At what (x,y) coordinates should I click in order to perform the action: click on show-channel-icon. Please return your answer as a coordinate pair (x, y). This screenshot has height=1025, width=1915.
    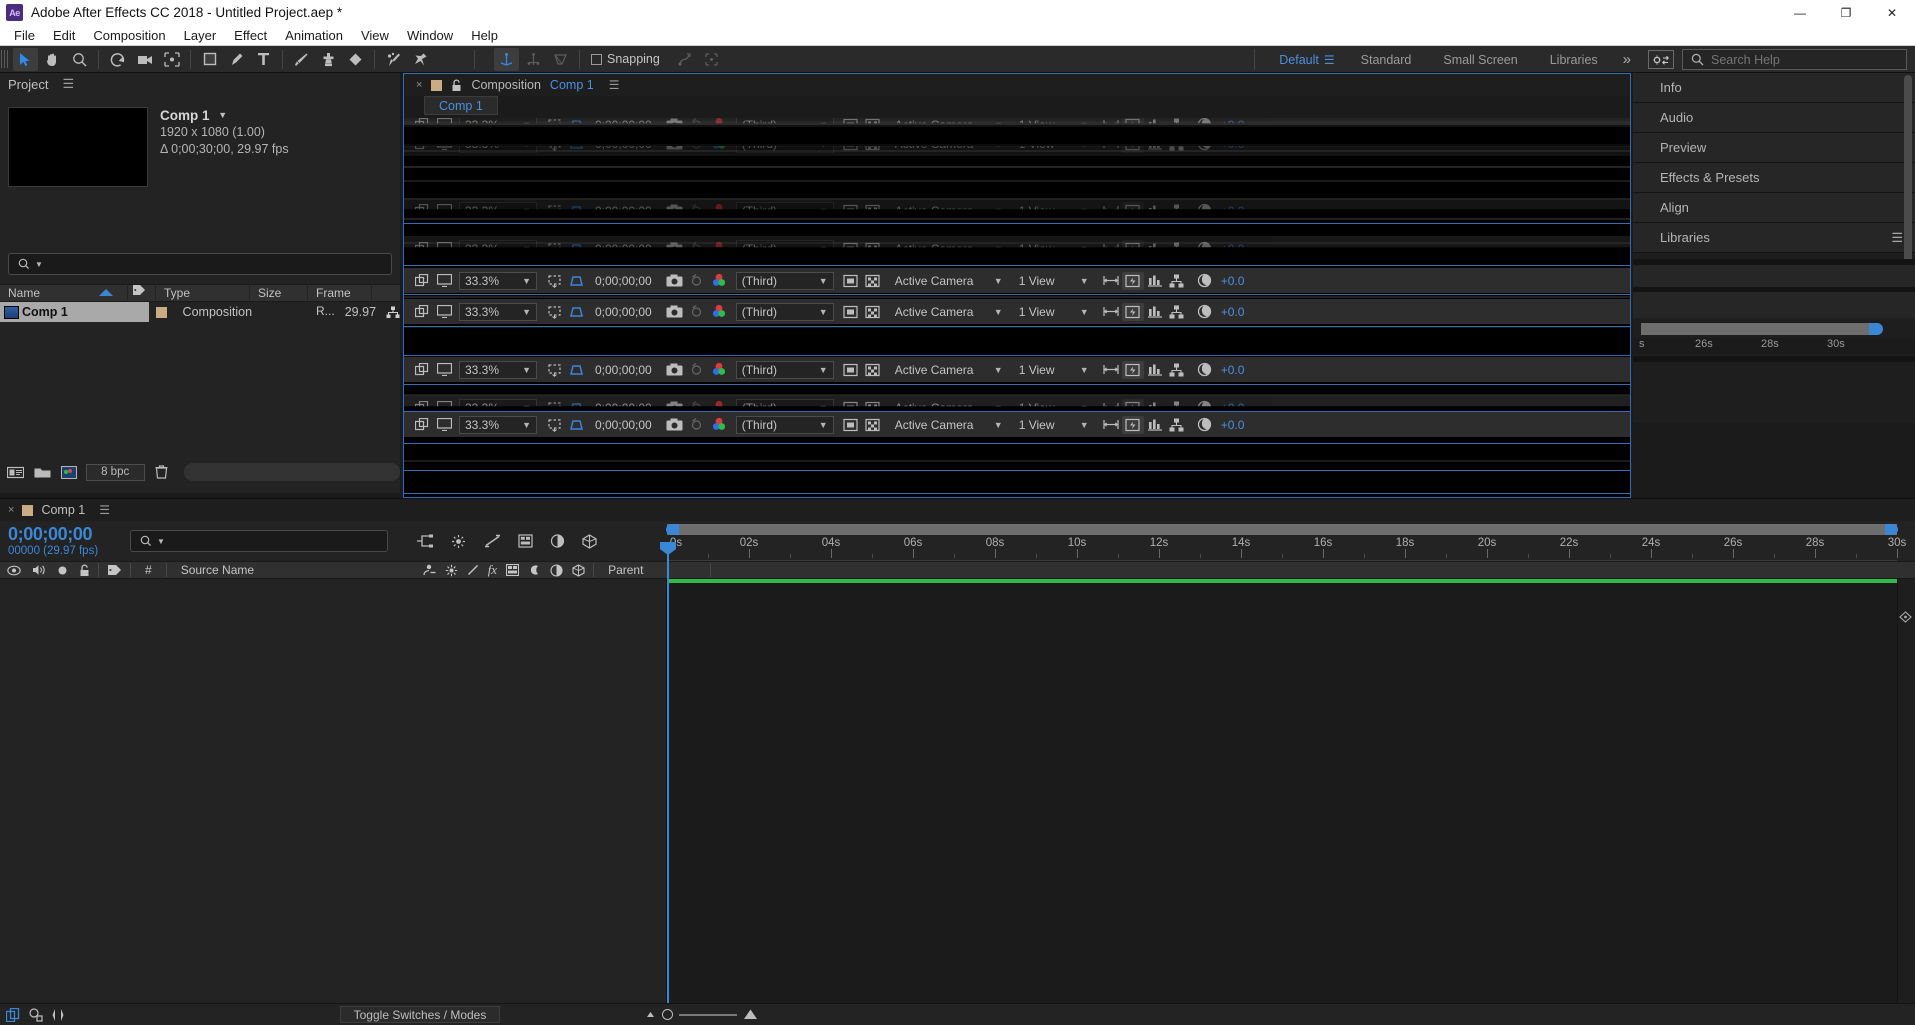
    Looking at the image, I should click on (719, 312).